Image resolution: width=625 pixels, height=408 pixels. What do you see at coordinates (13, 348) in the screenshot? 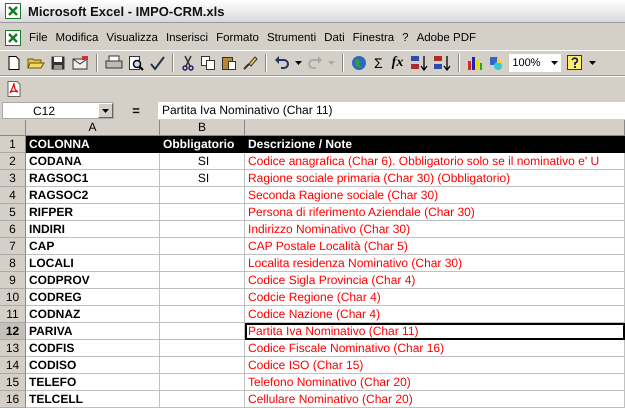
I see `row-header: 13` at bounding box center [13, 348].